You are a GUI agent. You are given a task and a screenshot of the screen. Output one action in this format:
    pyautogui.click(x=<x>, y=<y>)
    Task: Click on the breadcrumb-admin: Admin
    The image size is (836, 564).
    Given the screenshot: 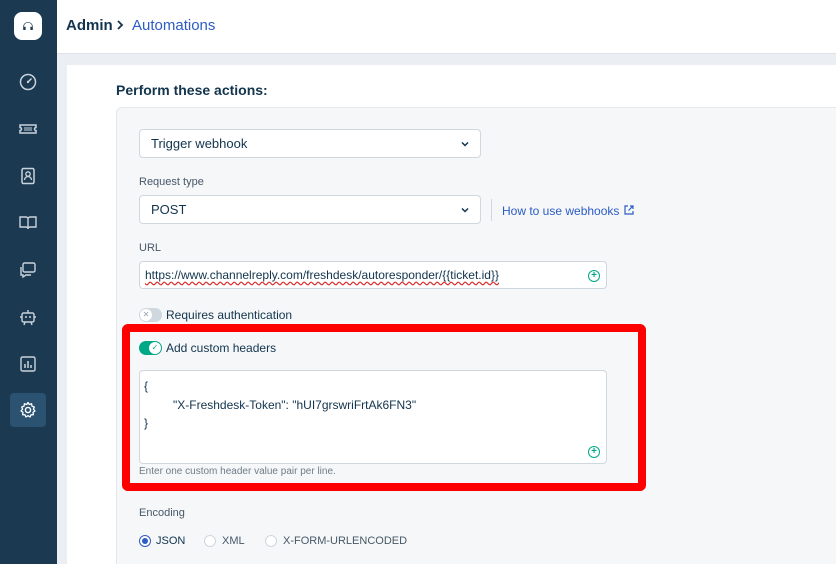 What is the action you would take?
    pyautogui.click(x=89, y=25)
    